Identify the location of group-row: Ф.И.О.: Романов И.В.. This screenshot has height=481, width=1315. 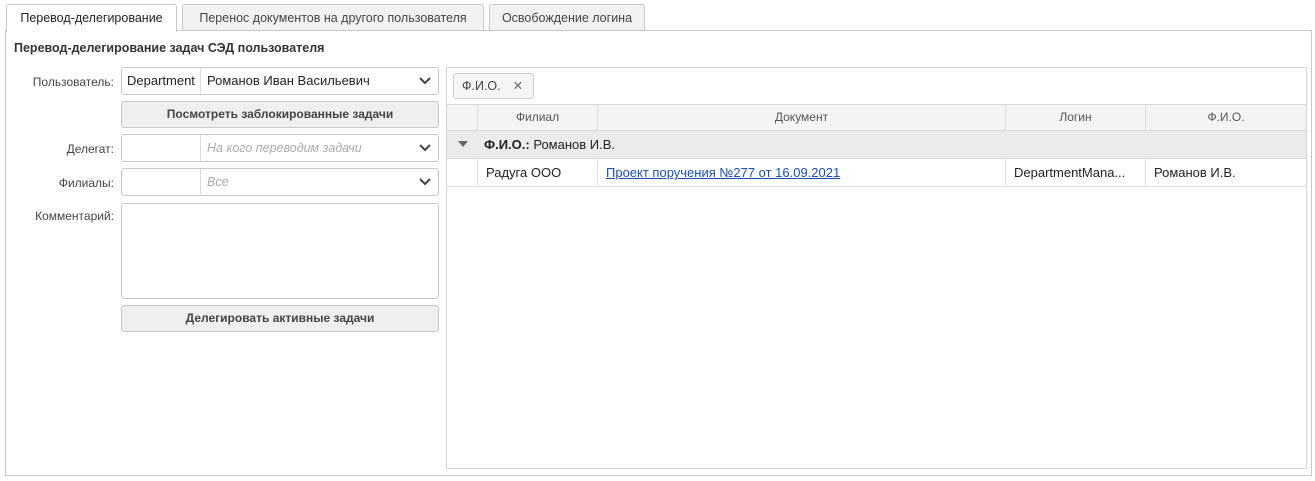
(876, 145).